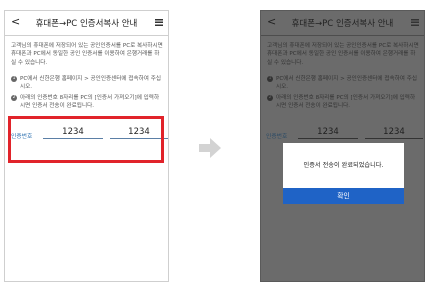  Describe the element at coordinates (86, 139) in the screenshot. I see `highlight-box` at that location.